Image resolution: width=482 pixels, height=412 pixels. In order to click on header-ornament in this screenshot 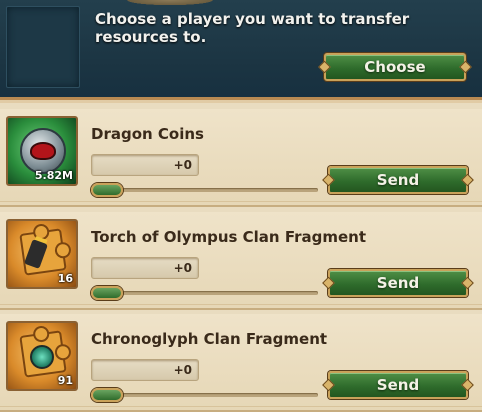, I will do `click(170, 3)`.